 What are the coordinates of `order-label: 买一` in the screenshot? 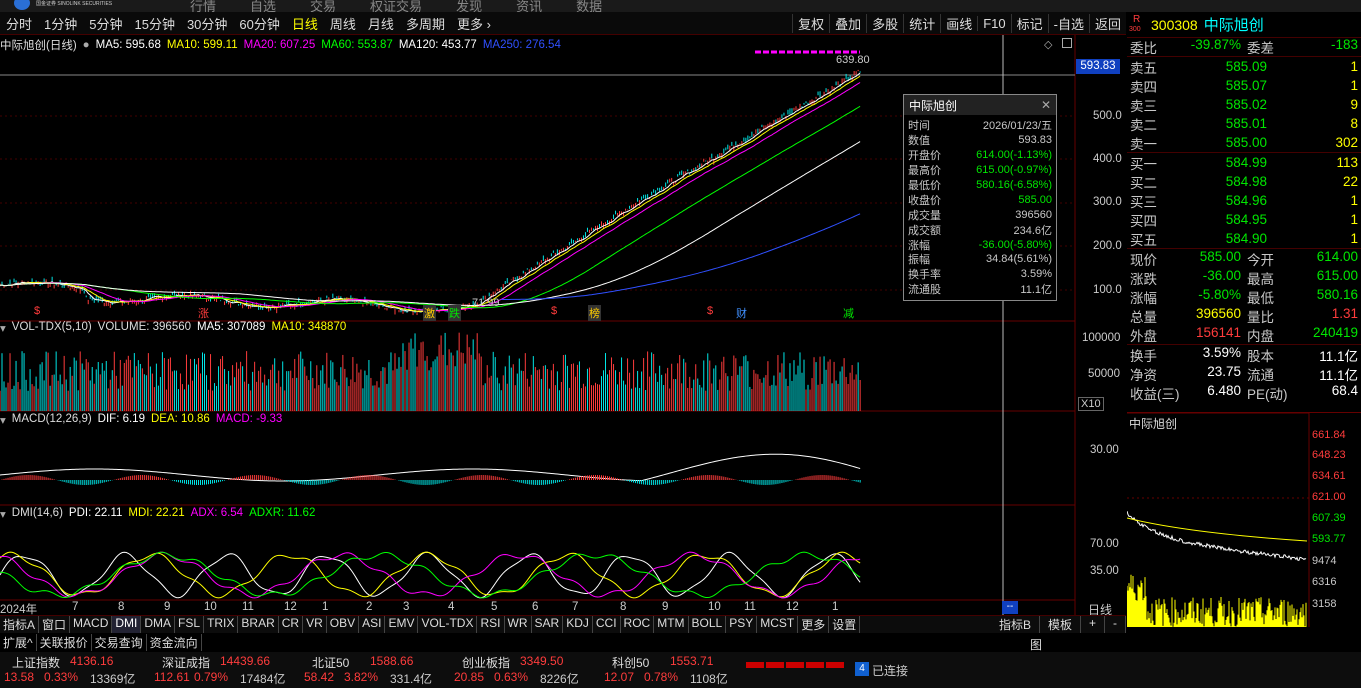 It's located at (1143, 164).